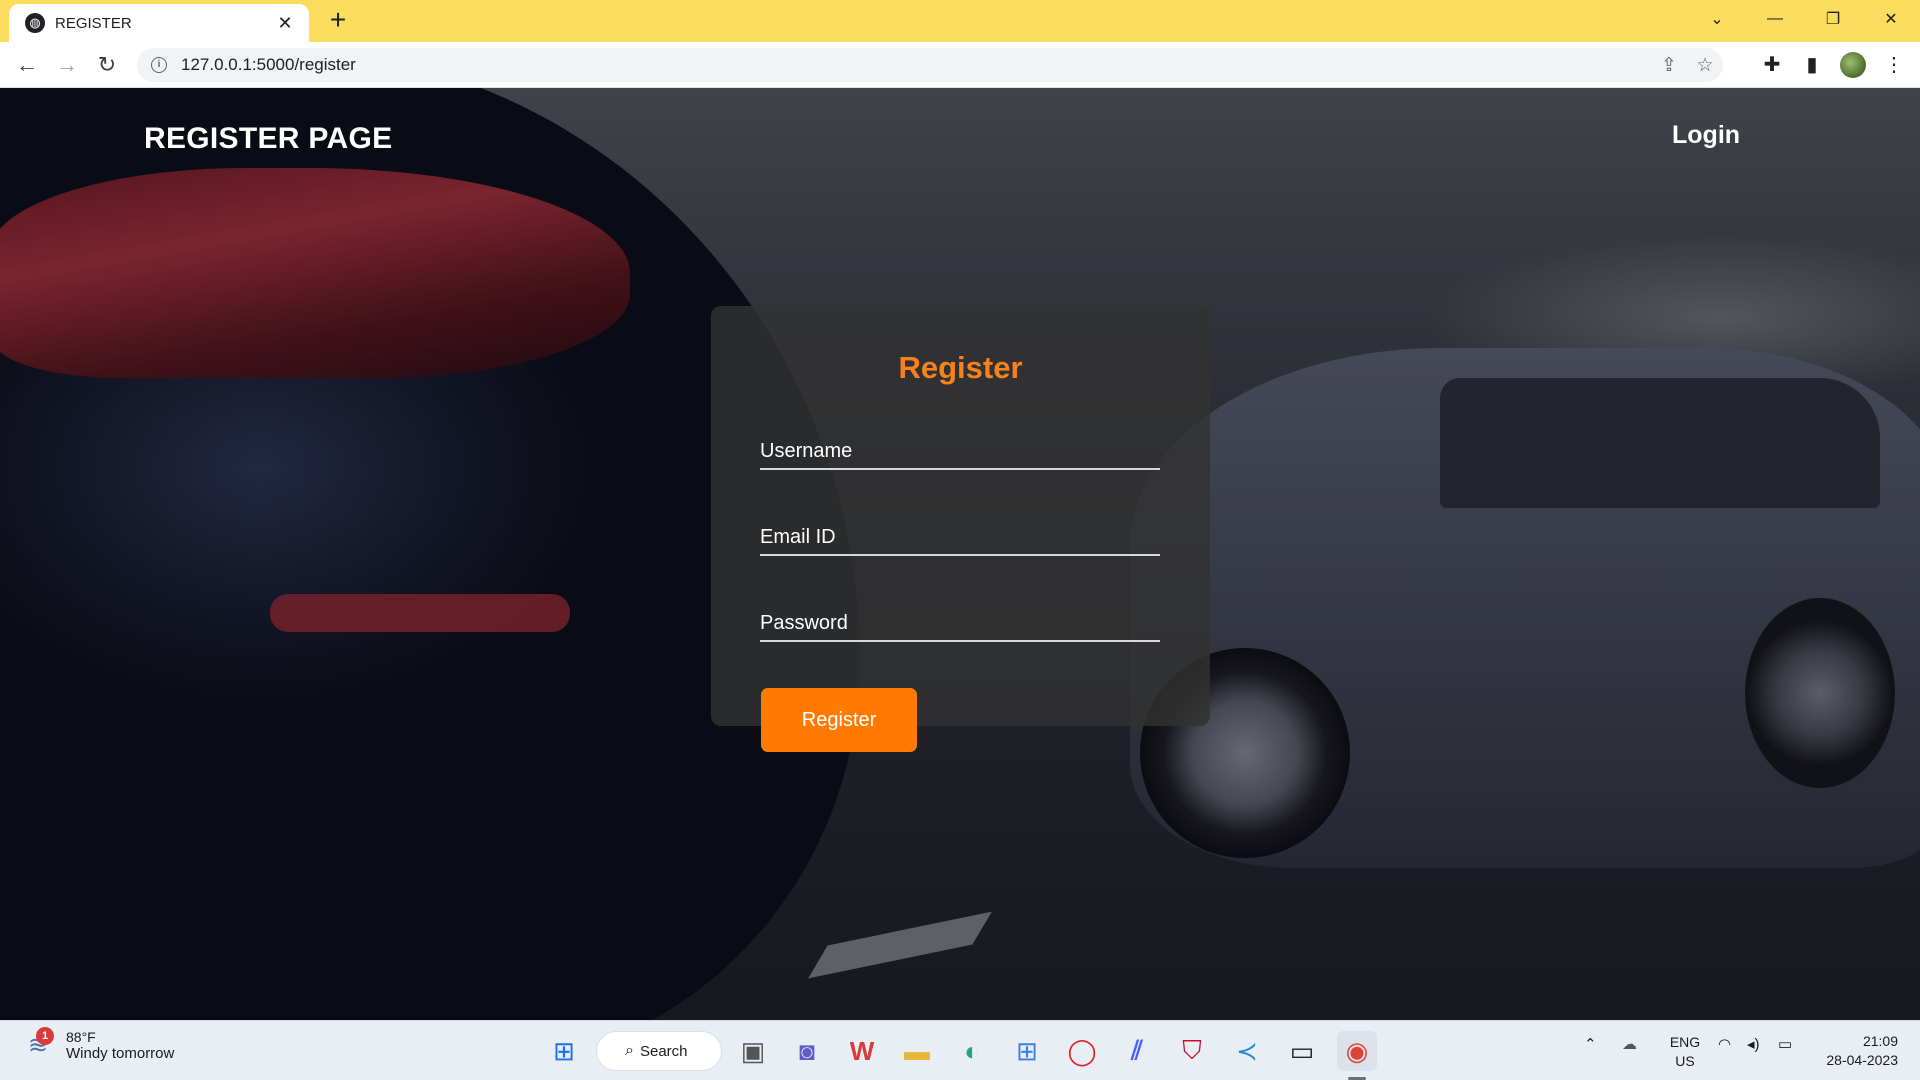  Describe the element at coordinates (1833, 19) in the screenshot. I see `restore-button: ❐` at that location.